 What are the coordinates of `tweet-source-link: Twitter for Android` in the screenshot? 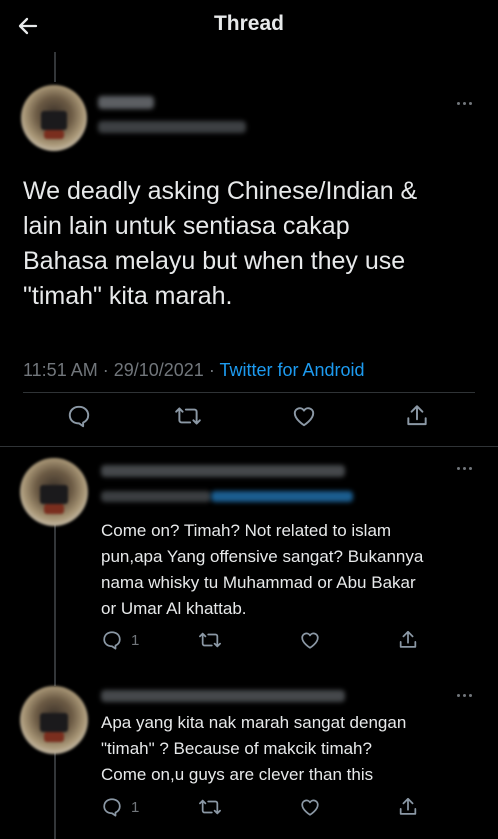 It's located at (291, 370).